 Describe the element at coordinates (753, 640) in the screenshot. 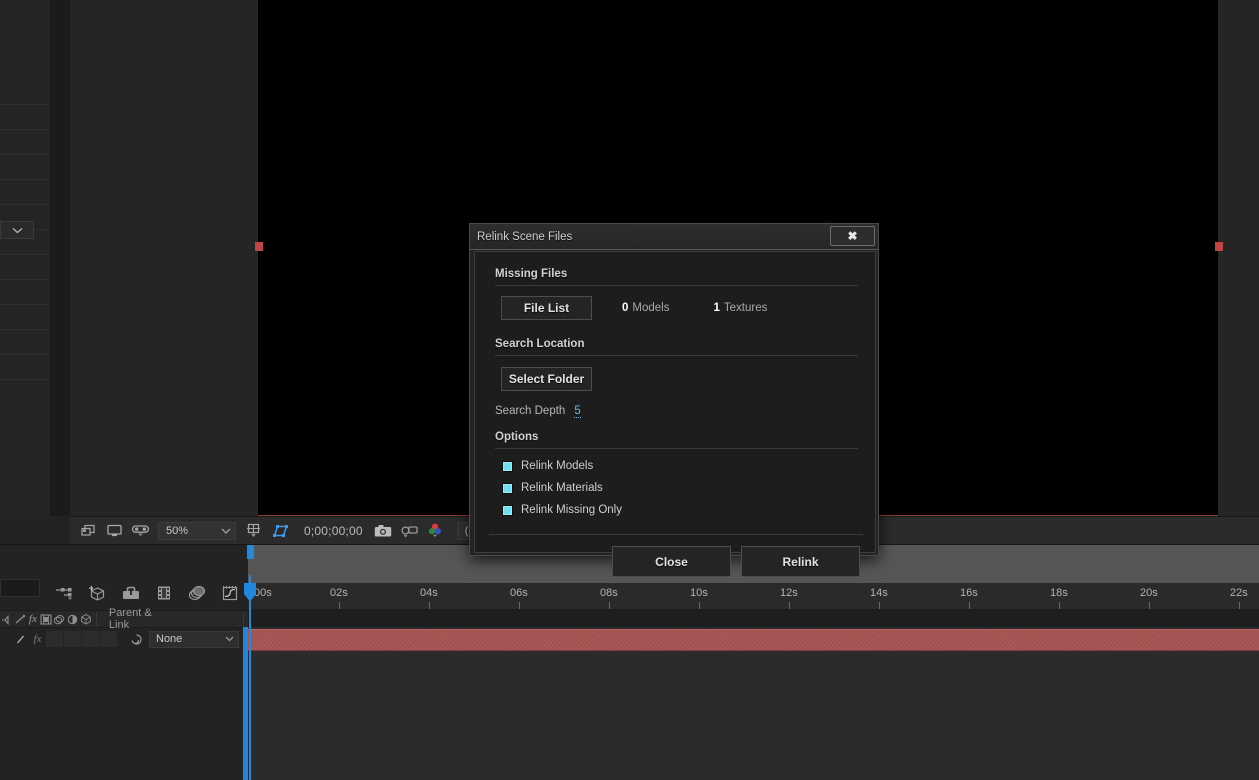

I see `layer-duration-bar` at that location.